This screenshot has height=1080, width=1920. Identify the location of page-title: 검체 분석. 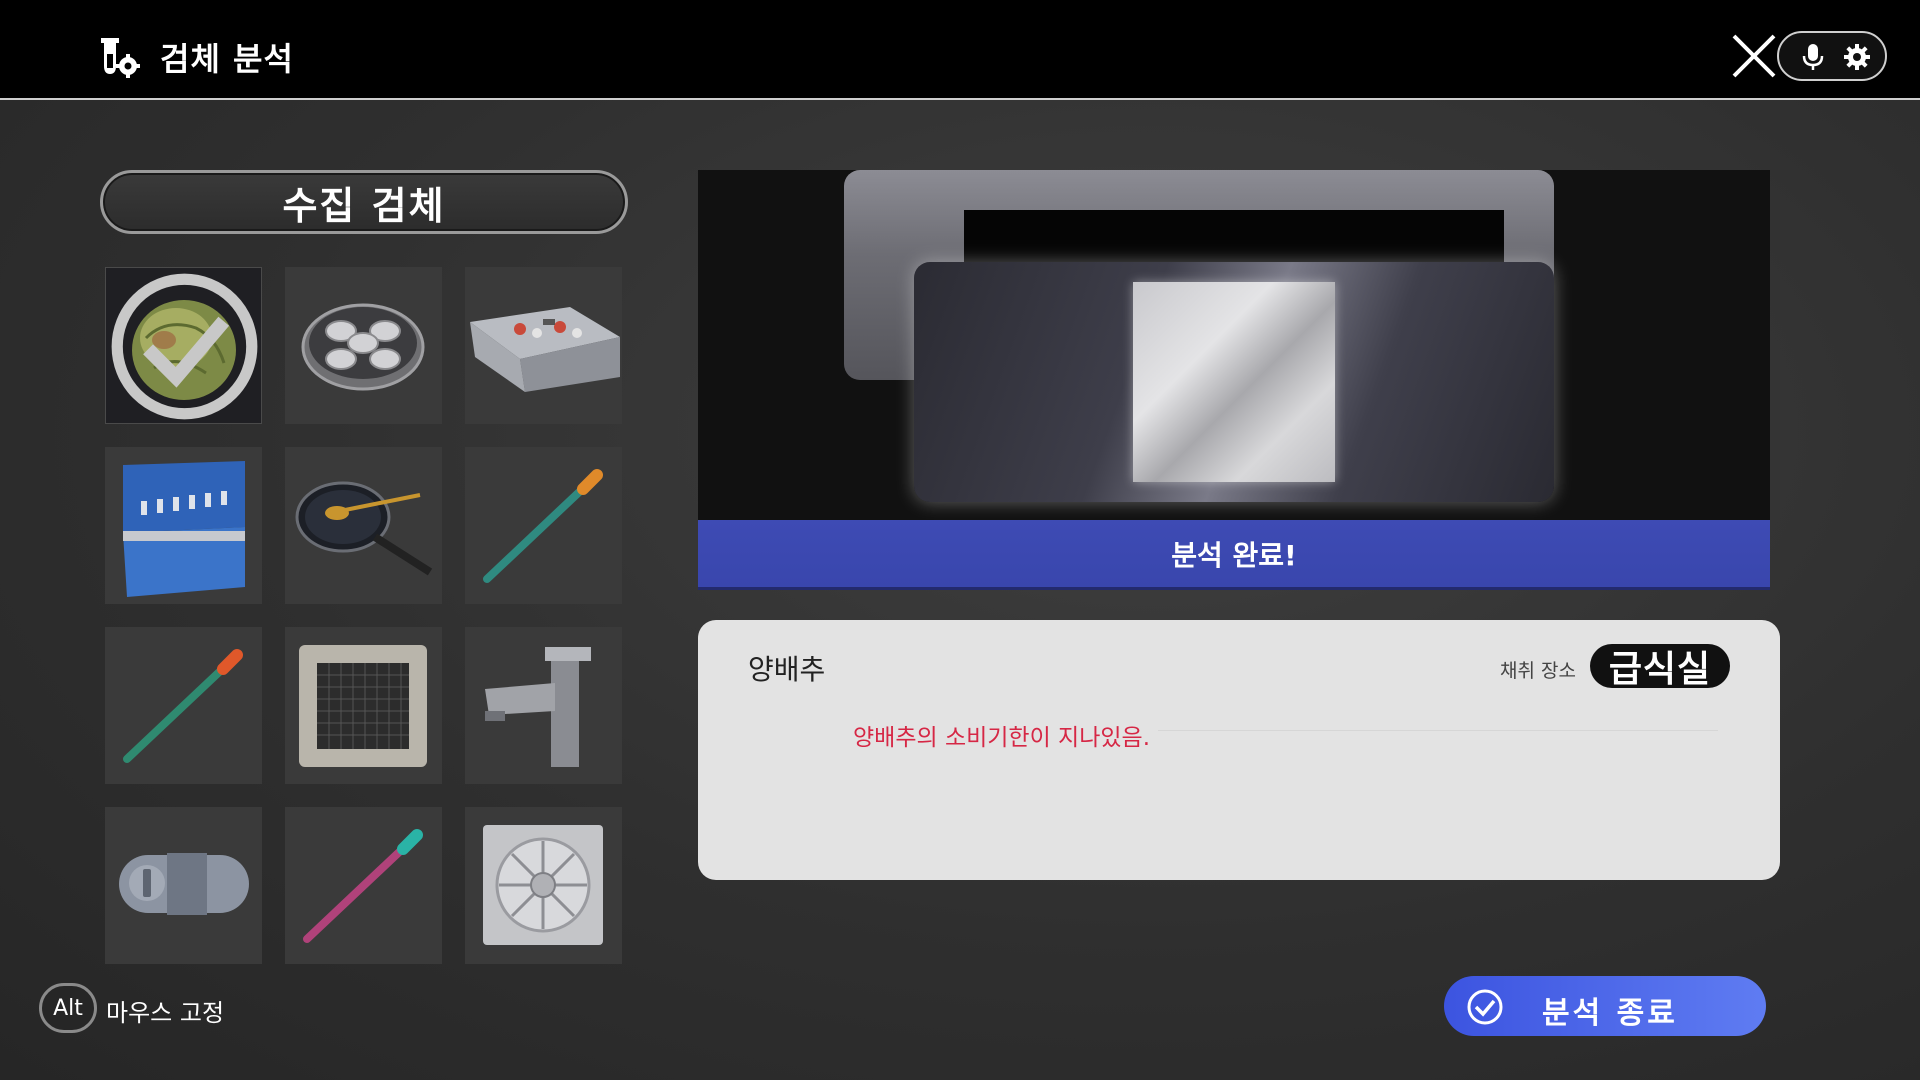
(227, 59).